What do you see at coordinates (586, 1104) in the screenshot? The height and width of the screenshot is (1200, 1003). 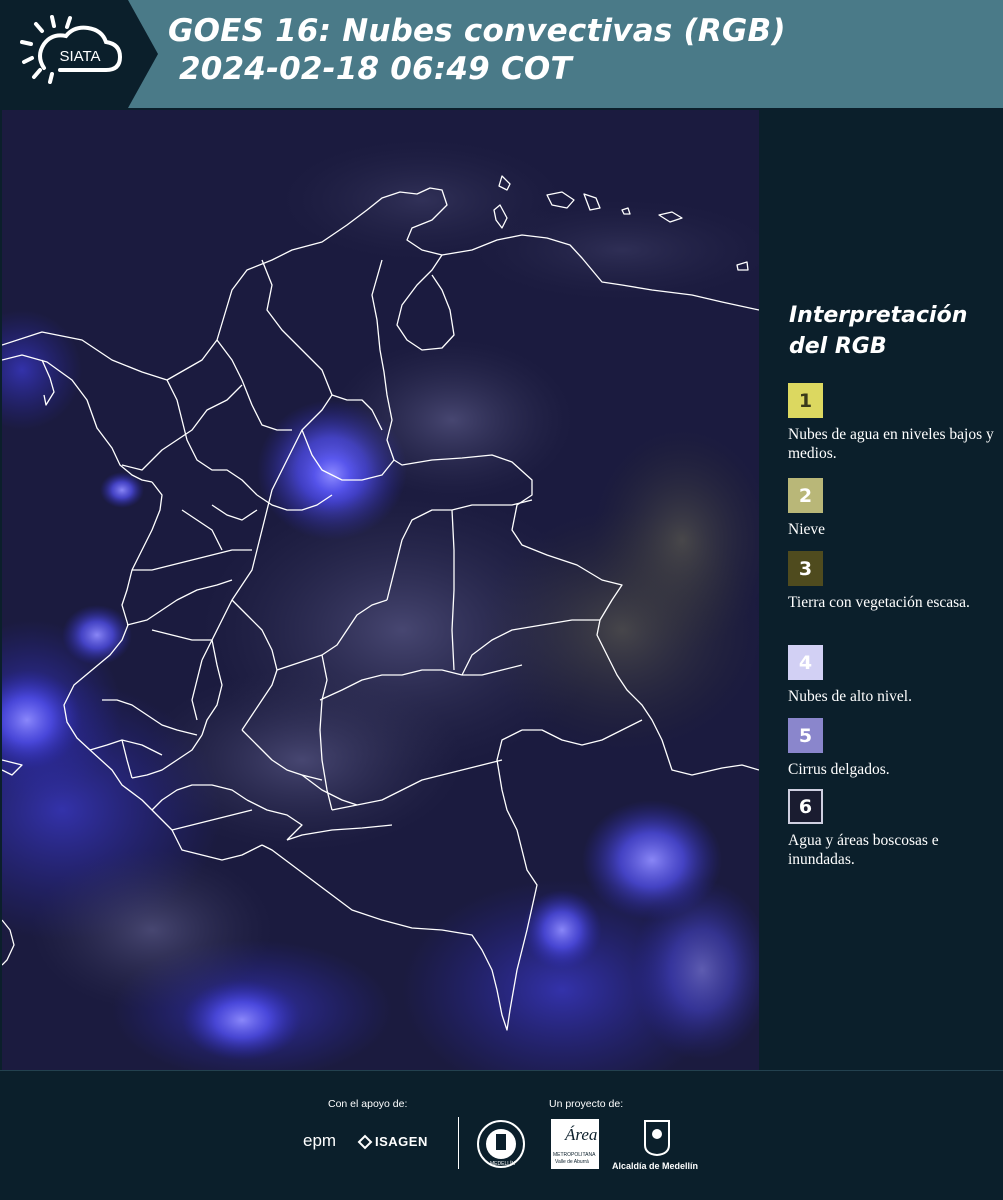 I see `project-label: Un proyecto de:` at bounding box center [586, 1104].